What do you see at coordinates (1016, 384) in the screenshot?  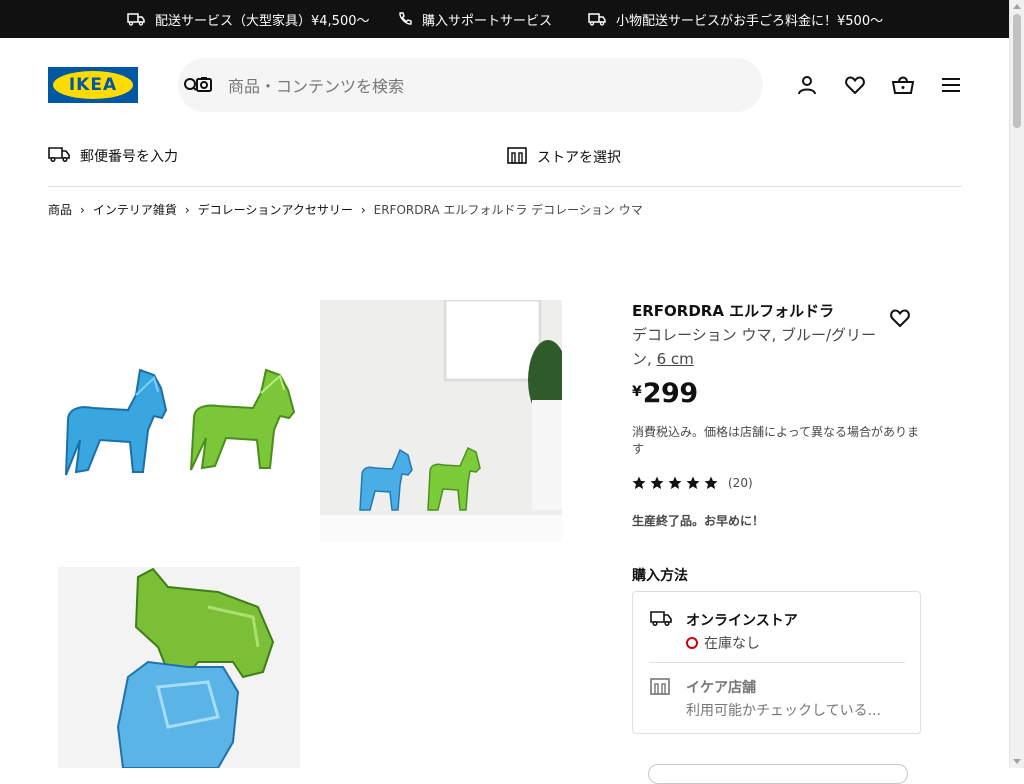 I see `page-scrollbar` at bounding box center [1016, 384].